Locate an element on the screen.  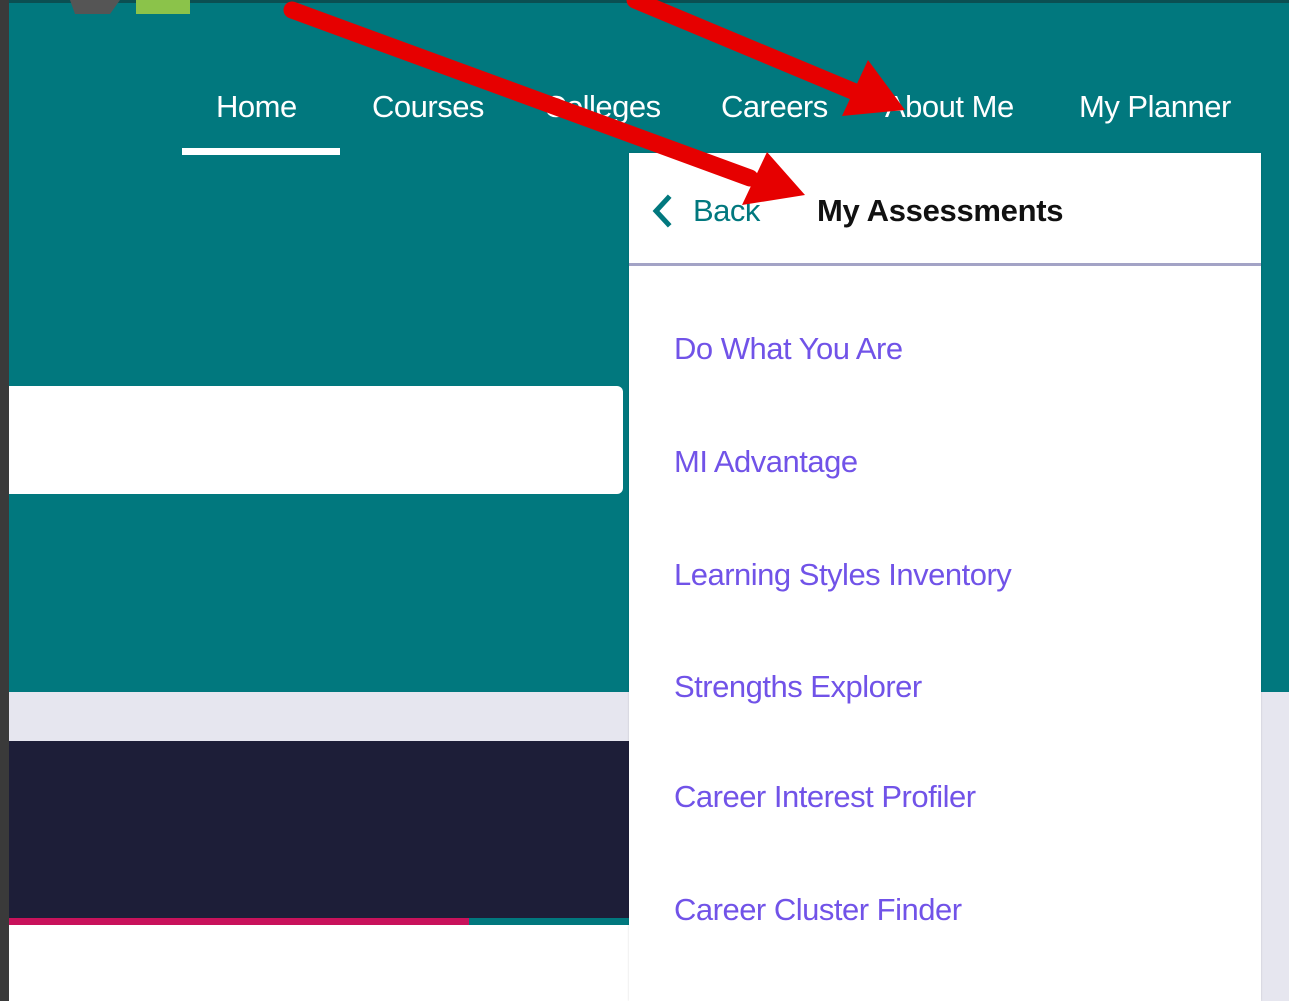
menu-item-learning-styles-inventory: Learning Styles Inventory is located at coordinates (843, 575).